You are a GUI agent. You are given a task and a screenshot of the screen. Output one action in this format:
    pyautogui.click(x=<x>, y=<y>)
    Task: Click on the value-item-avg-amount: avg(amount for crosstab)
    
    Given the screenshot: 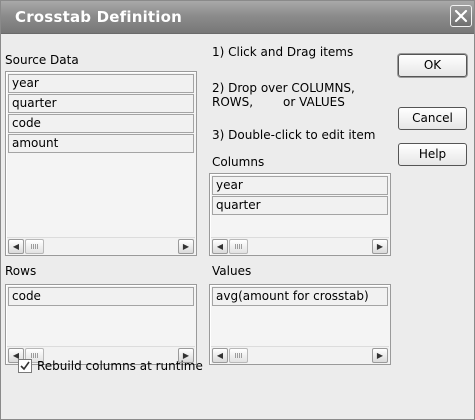 What is the action you would take?
    pyautogui.click(x=300, y=296)
    